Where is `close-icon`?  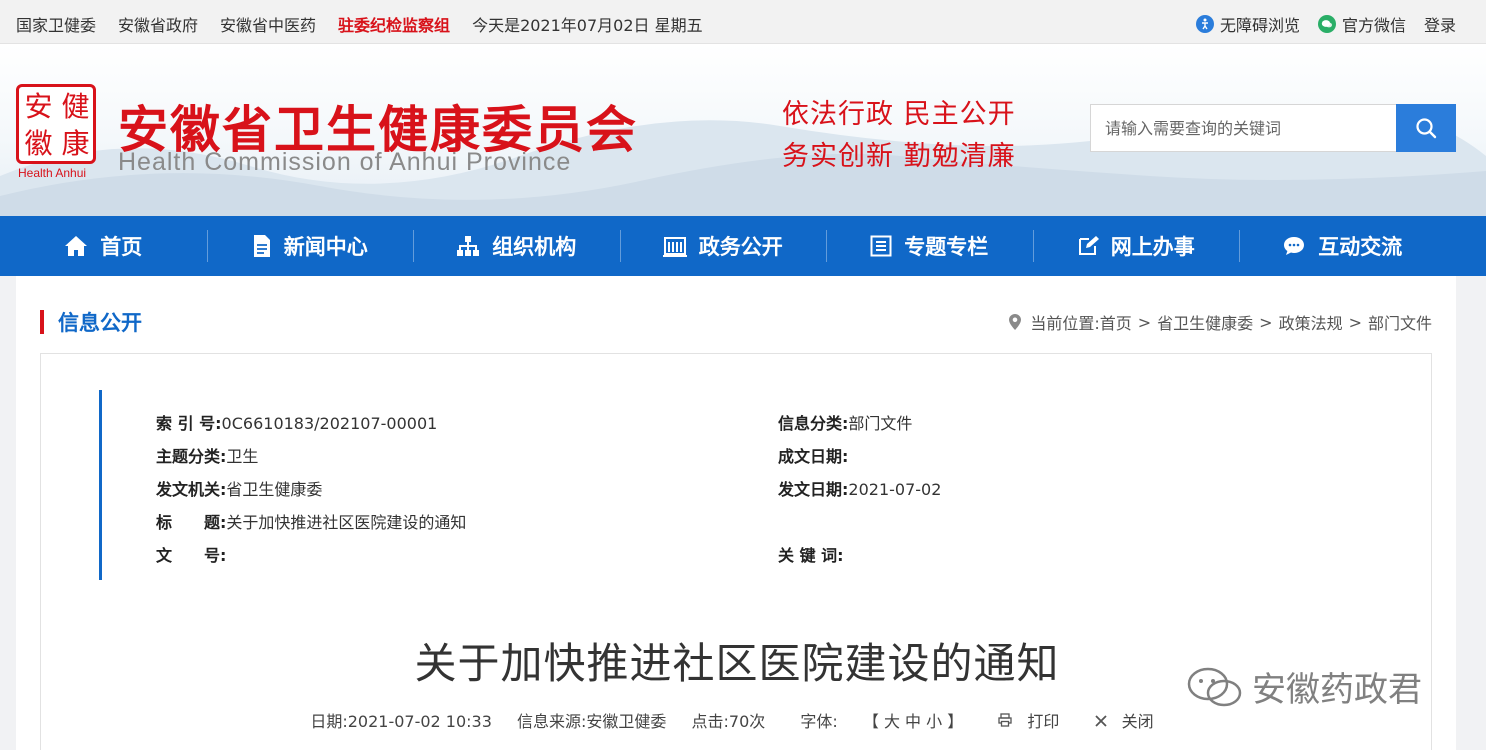 close-icon is located at coordinates (1100, 721).